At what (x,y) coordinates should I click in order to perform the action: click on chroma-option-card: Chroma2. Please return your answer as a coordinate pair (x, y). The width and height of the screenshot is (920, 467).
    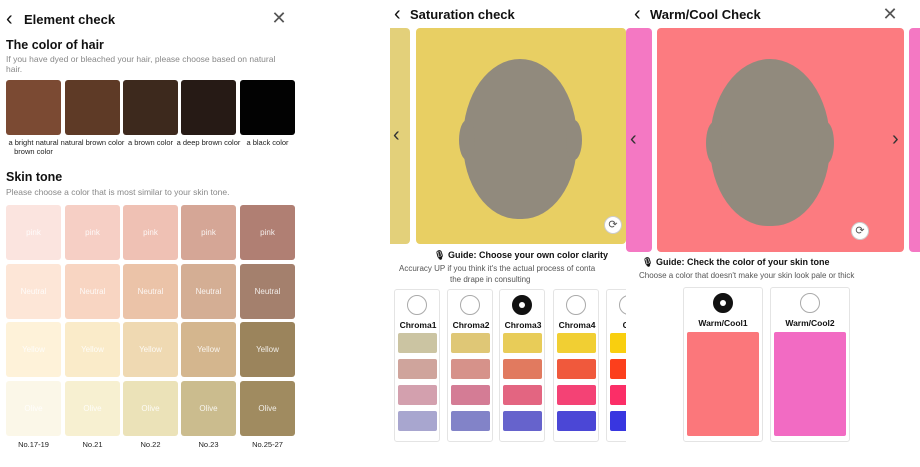
    Looking at the image, I should click on (470, 365).